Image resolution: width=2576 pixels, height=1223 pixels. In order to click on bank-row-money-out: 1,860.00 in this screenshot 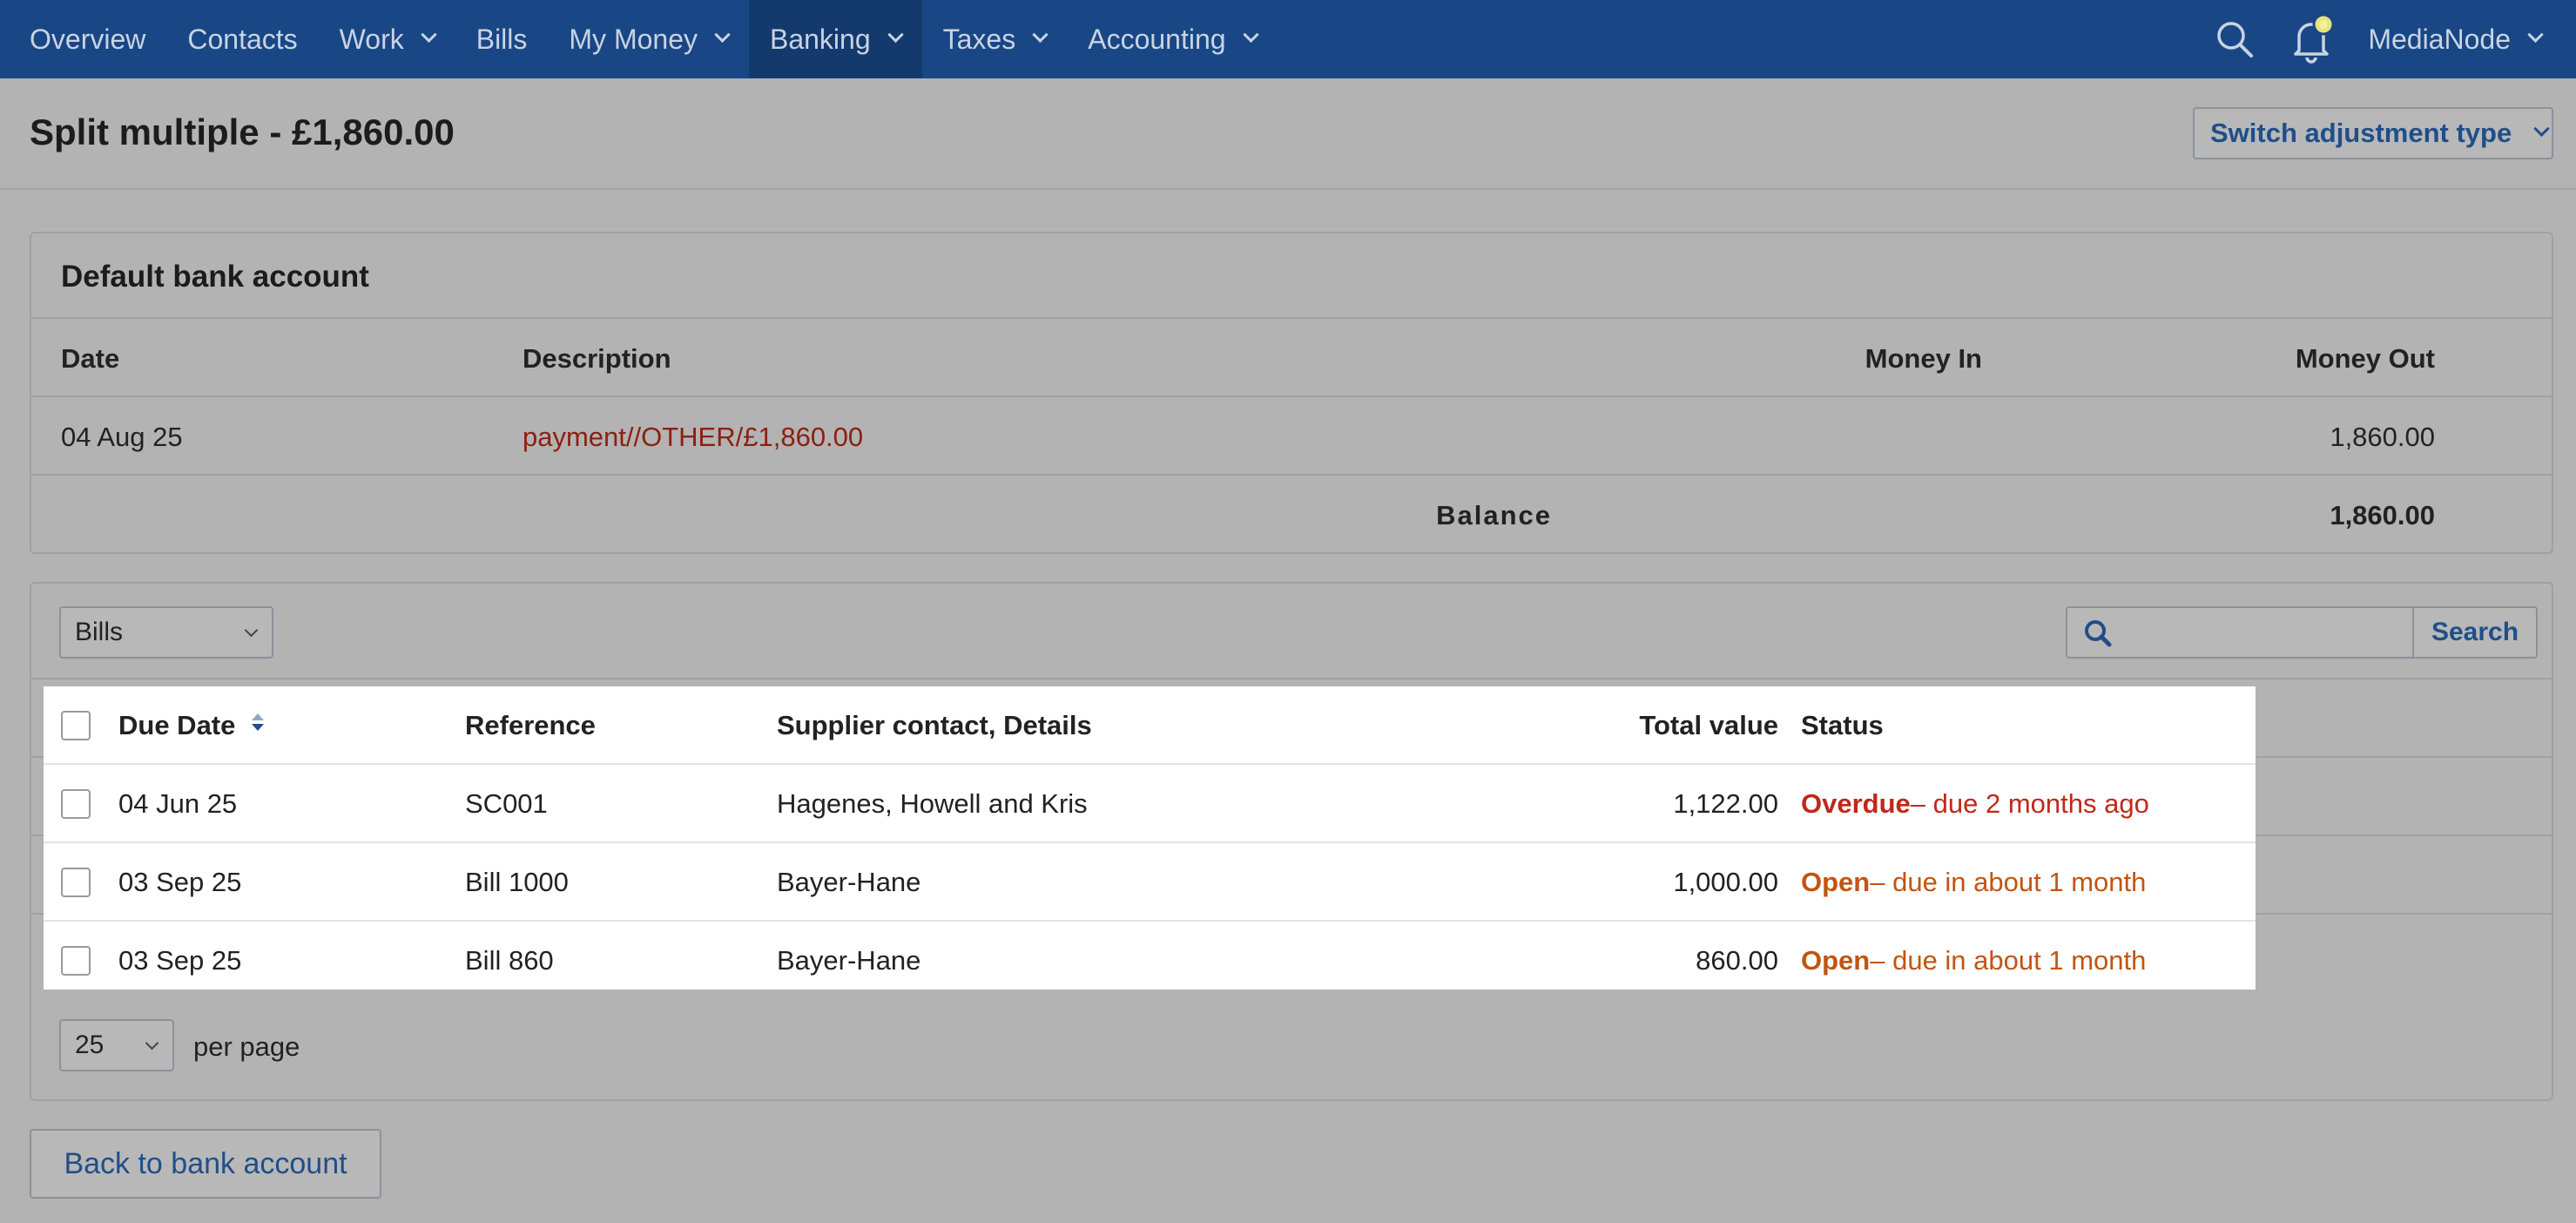, I will do `click(2383, 437)`.